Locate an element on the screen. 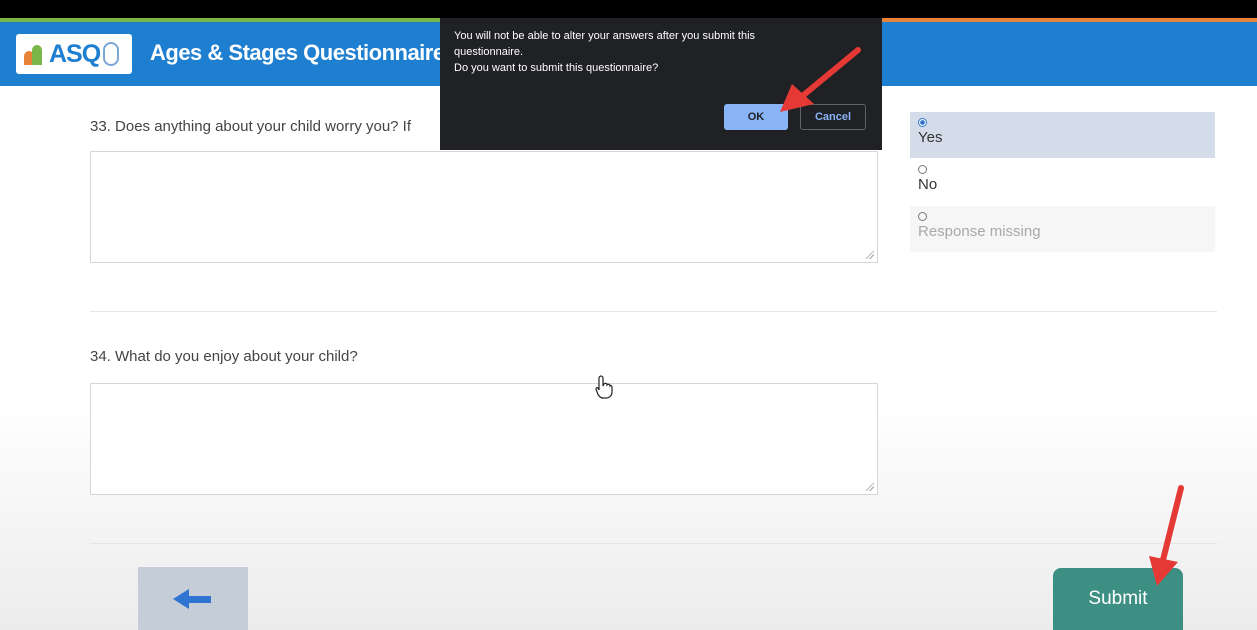 This screenshot has height=630, width=1257. app-title-text: Ages & Stages Questionnaires is located at coordinates (303, 52).